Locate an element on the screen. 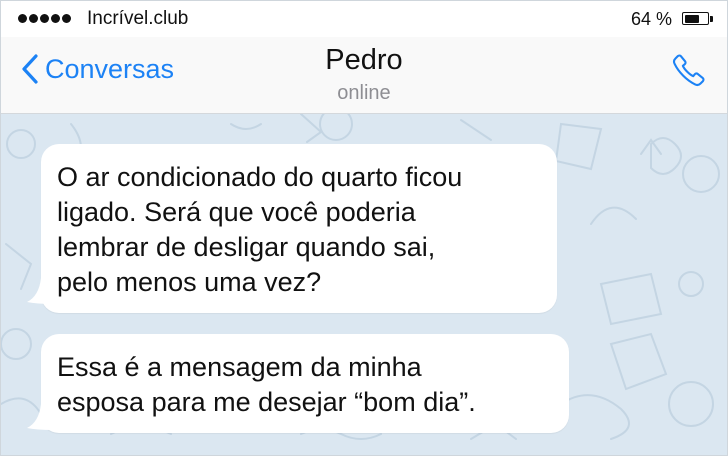  message-text-line: O ar condicionado do quarto ficou is located at coordinates (260, 177).